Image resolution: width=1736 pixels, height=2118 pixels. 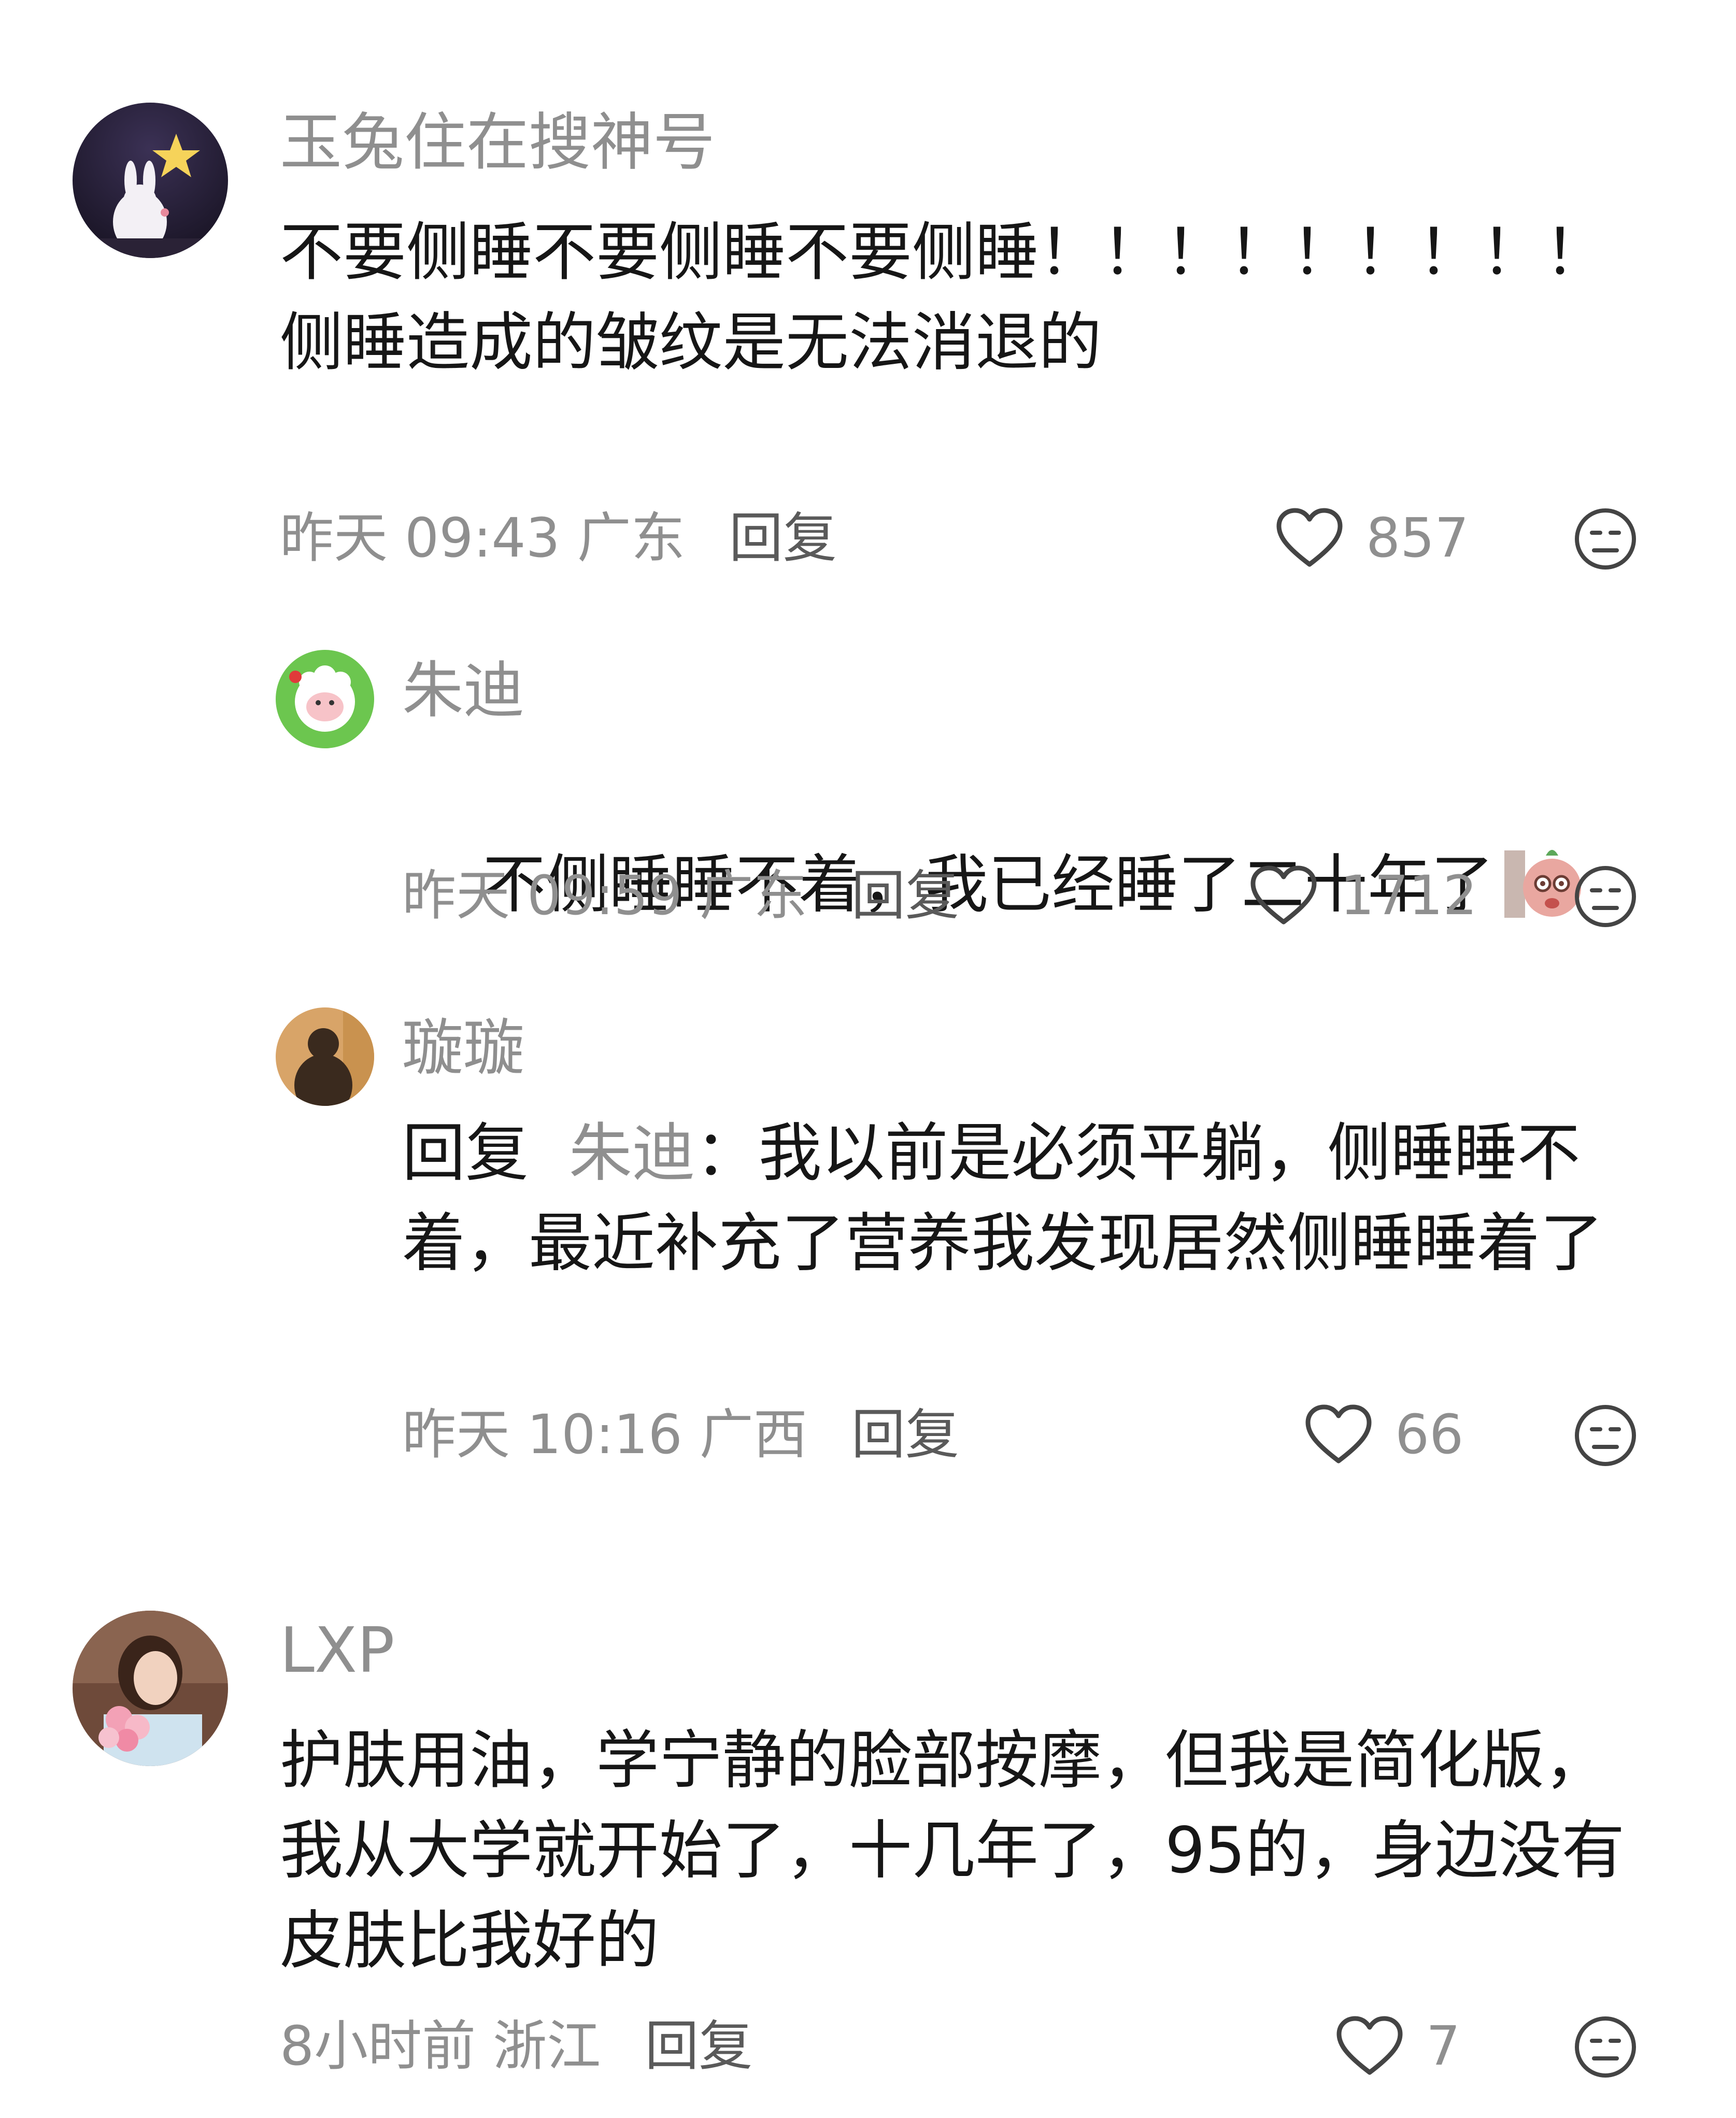 I want to click on comment-time: 8小时前, so click(x=378, y=2046).